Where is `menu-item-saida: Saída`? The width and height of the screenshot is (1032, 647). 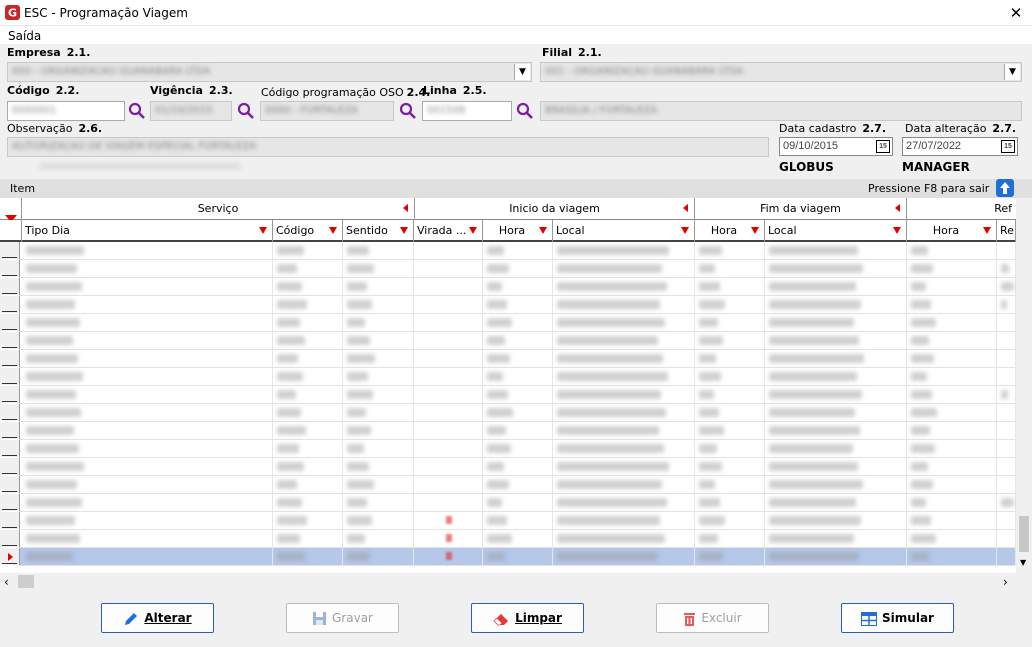
menu-item-saida: Saída is located at coordinates (24, 36).